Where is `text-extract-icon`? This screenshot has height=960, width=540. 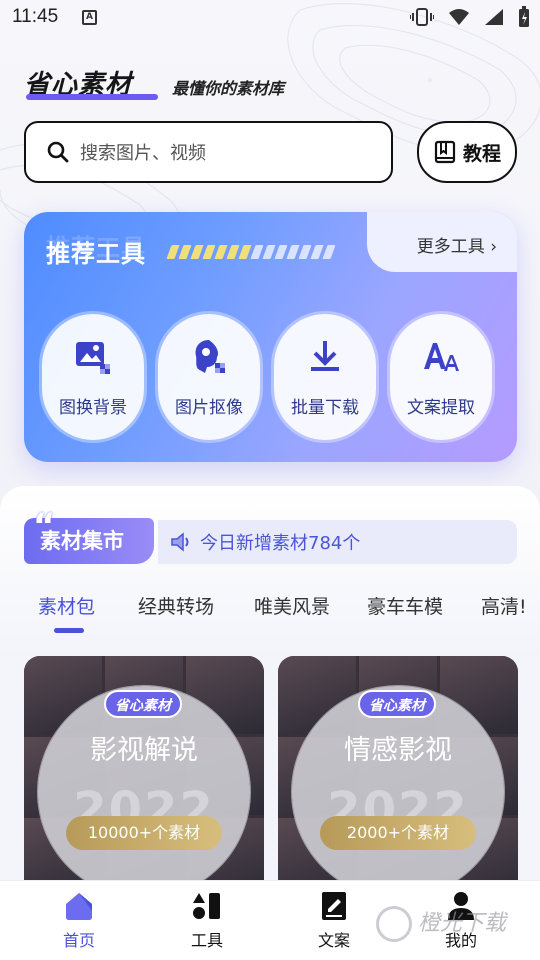
text-extract-icon is located at coordinates (441, 356).